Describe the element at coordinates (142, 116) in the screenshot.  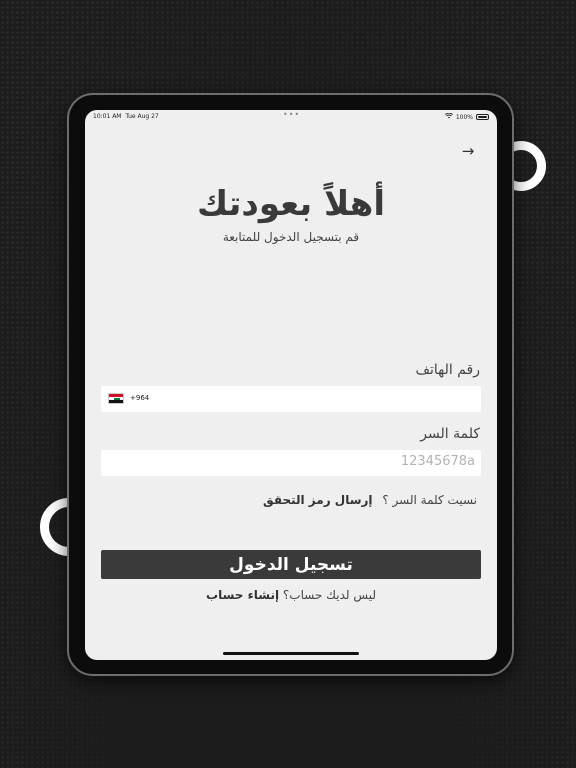
I see `status-date: Tue Aug 27` at that location.